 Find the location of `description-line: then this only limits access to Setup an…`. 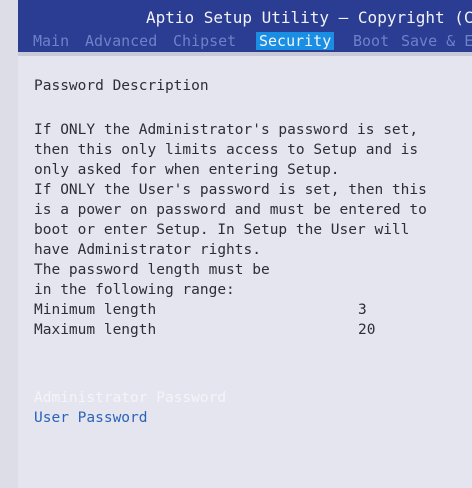

description-line: then this only limits access to Setup an… is located at coordinates (226, 150).